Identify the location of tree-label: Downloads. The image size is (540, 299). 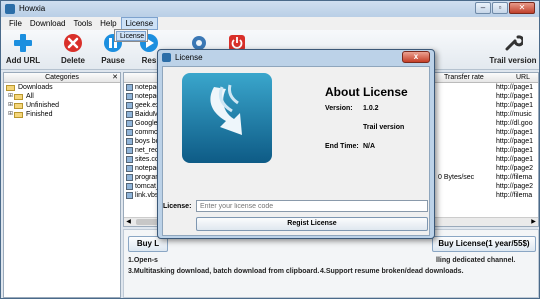
(35, 87).